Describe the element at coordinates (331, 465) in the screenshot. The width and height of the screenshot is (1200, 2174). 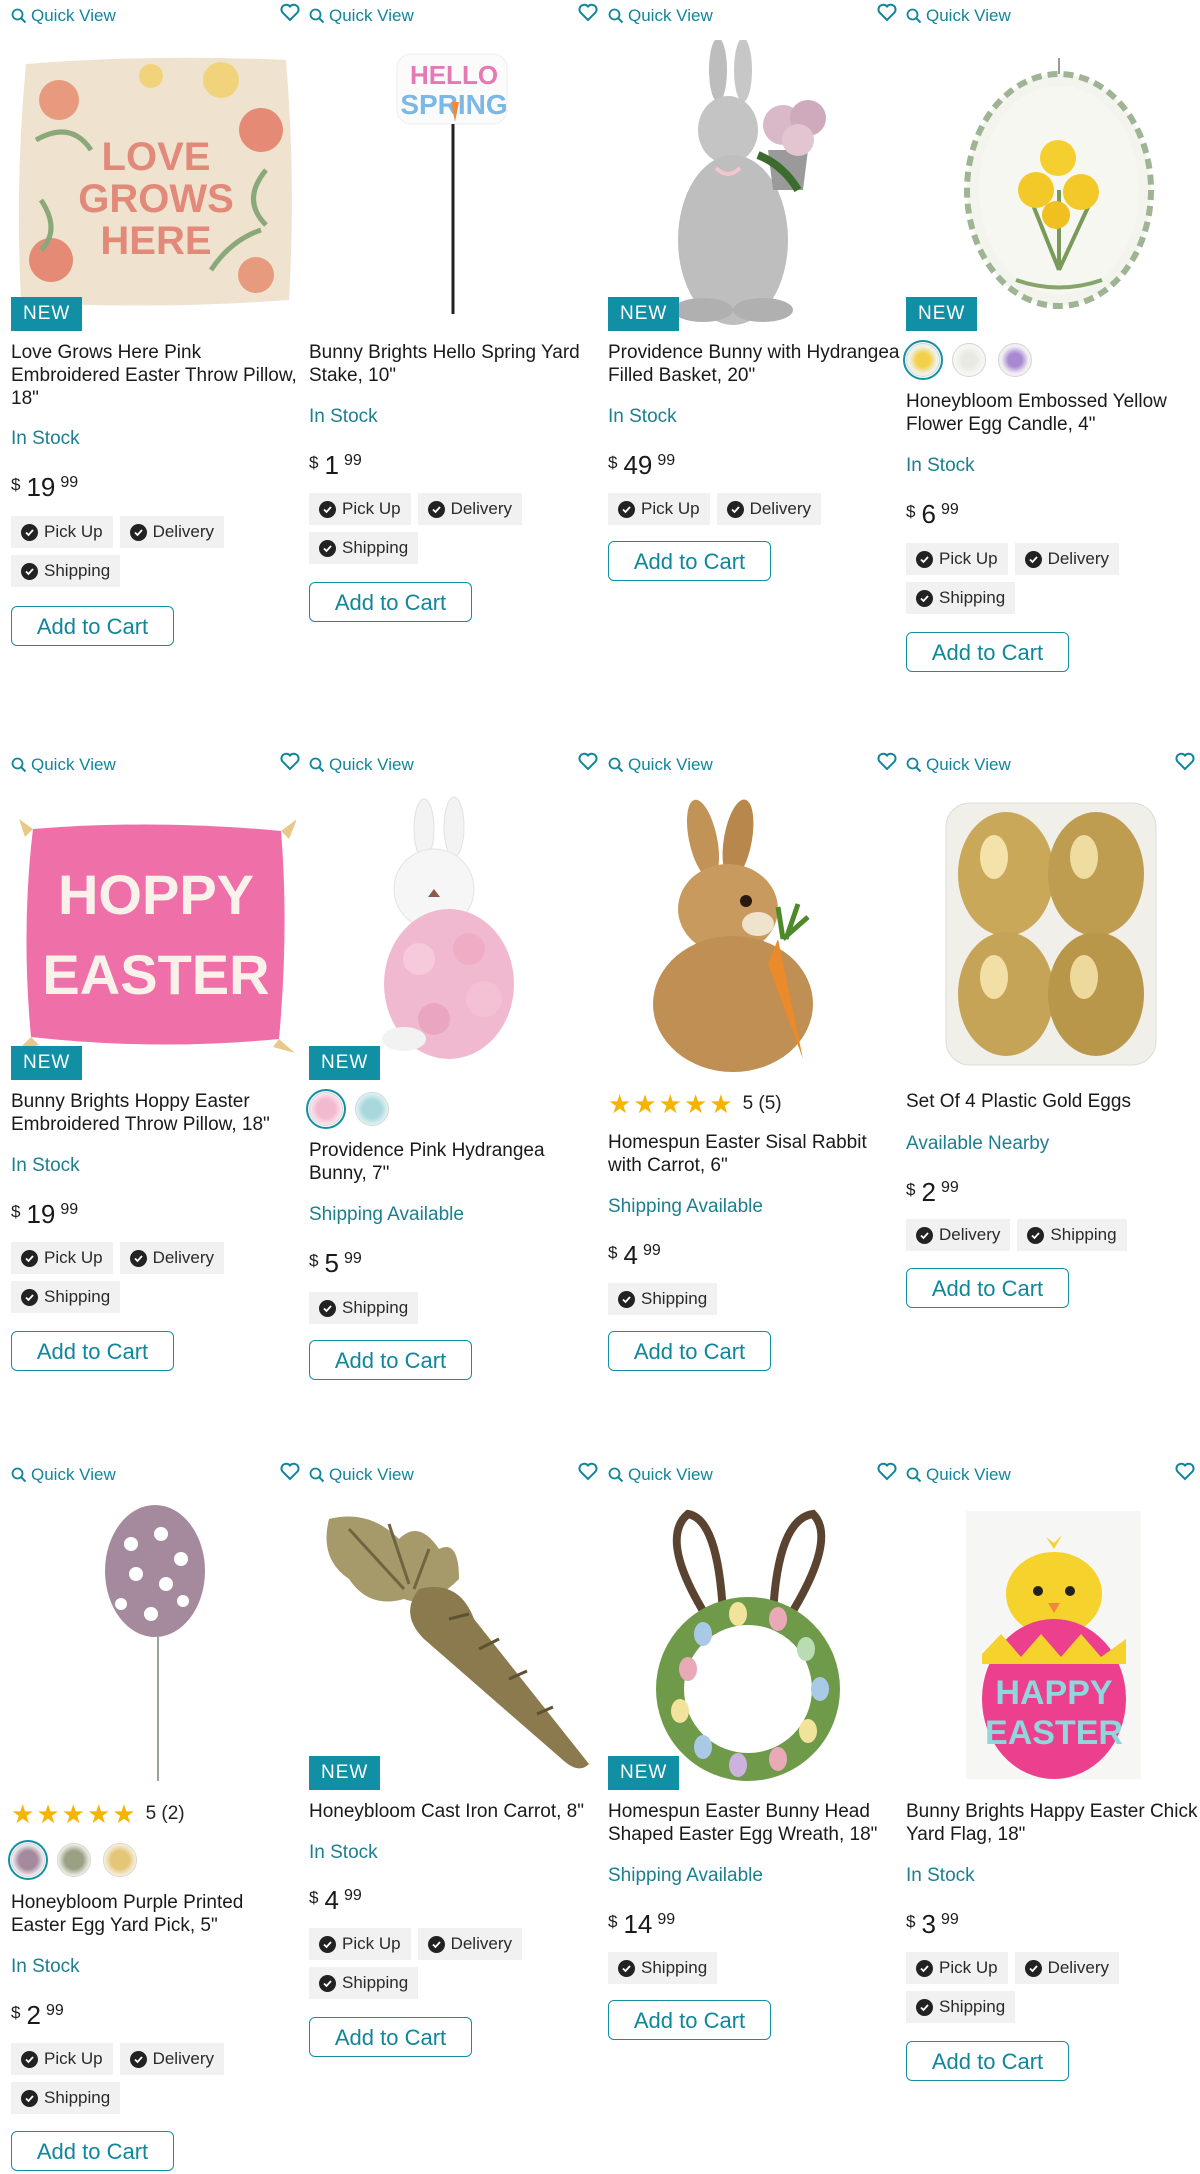
I see `price-dollars: 1` at that location.